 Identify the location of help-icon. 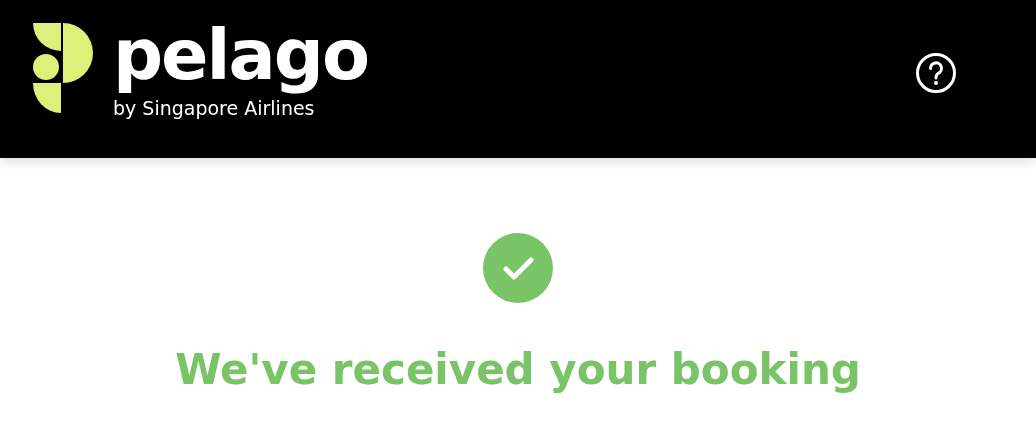
(936, 73).